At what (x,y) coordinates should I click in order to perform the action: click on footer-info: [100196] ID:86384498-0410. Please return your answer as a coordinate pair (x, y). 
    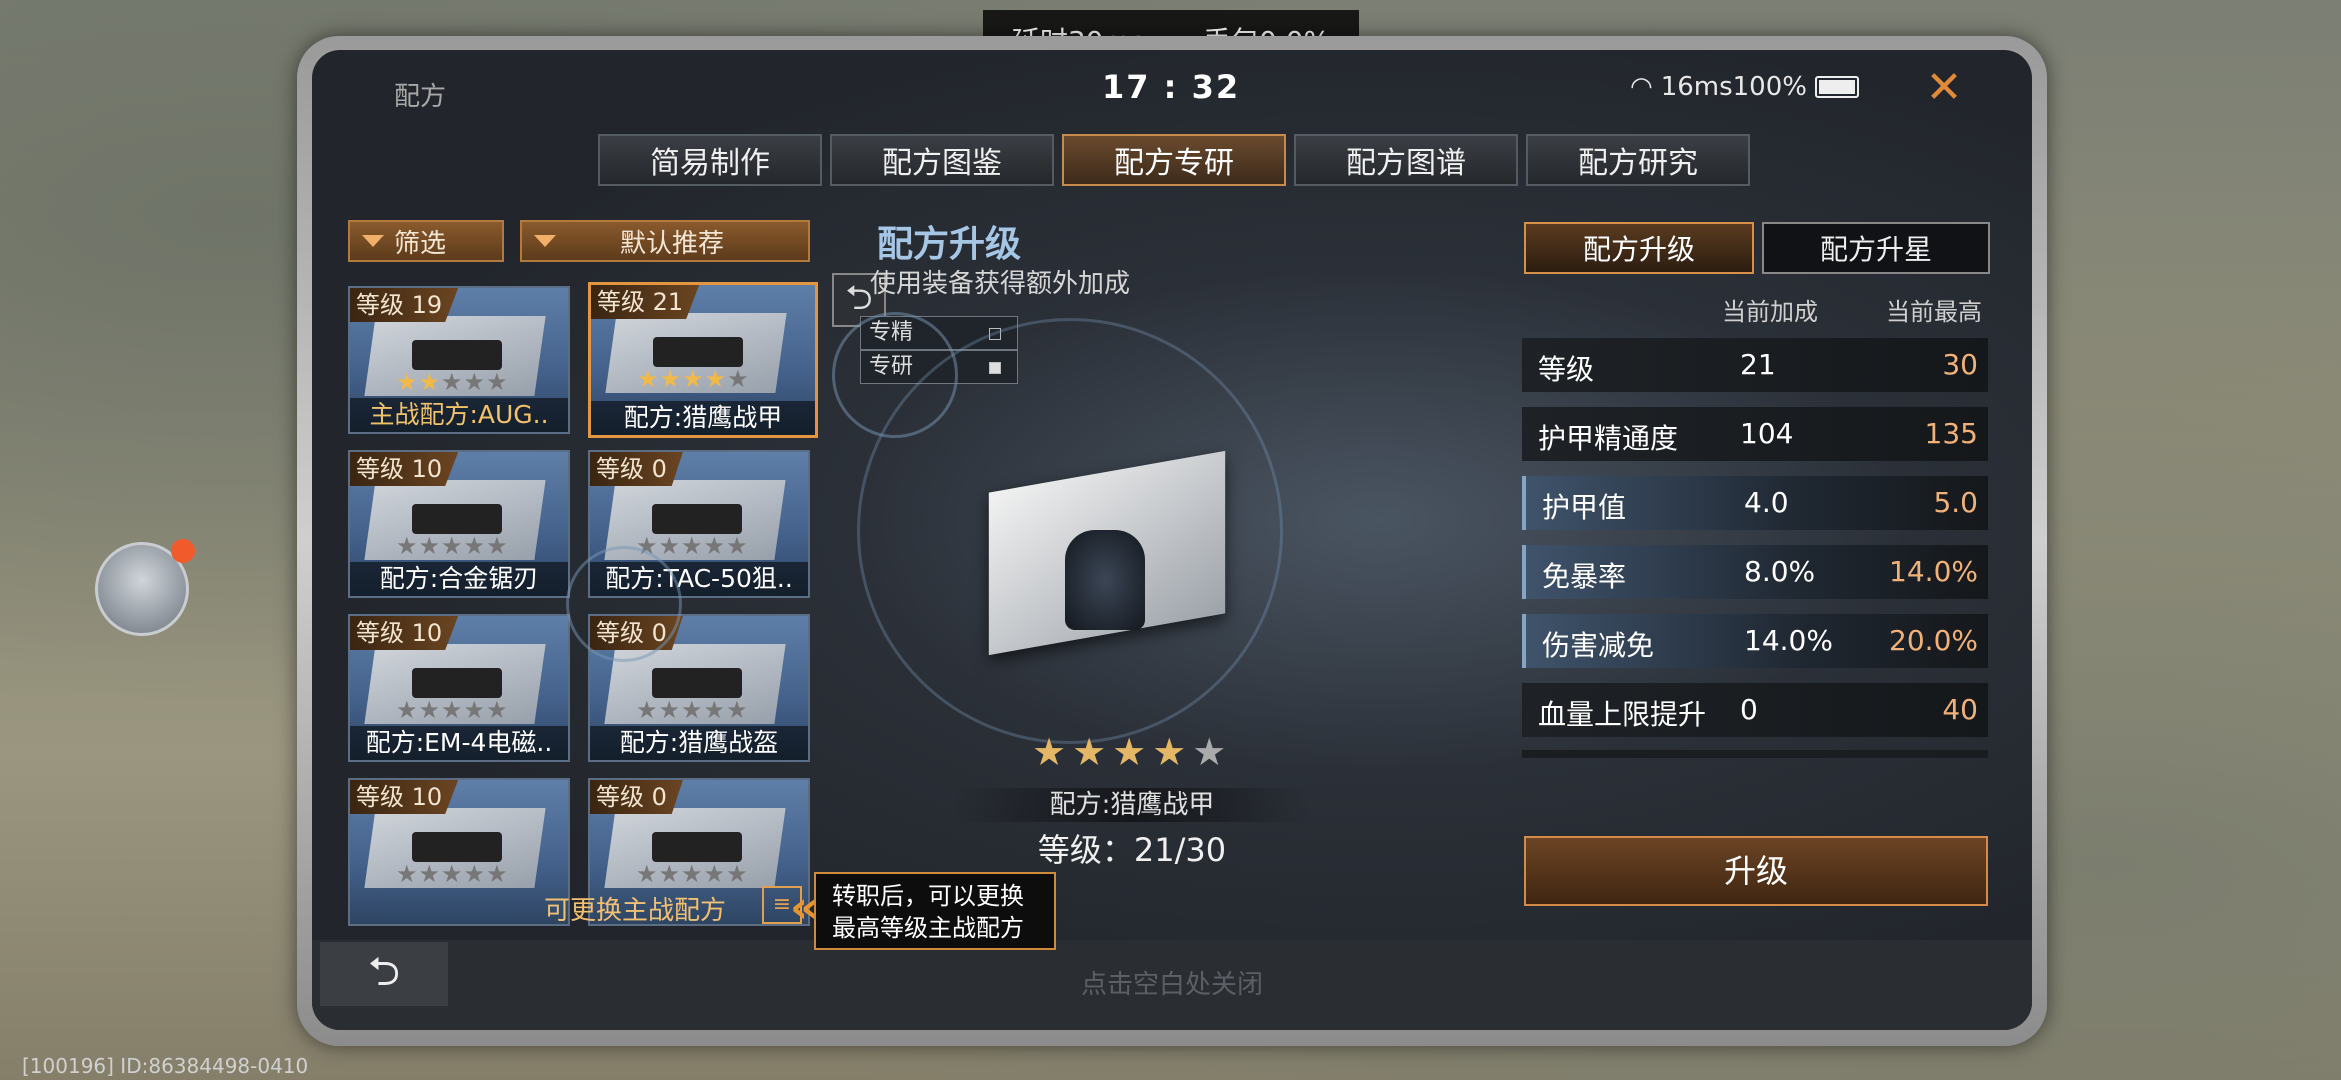
    Looking at the image, I should click on (165, 1066).